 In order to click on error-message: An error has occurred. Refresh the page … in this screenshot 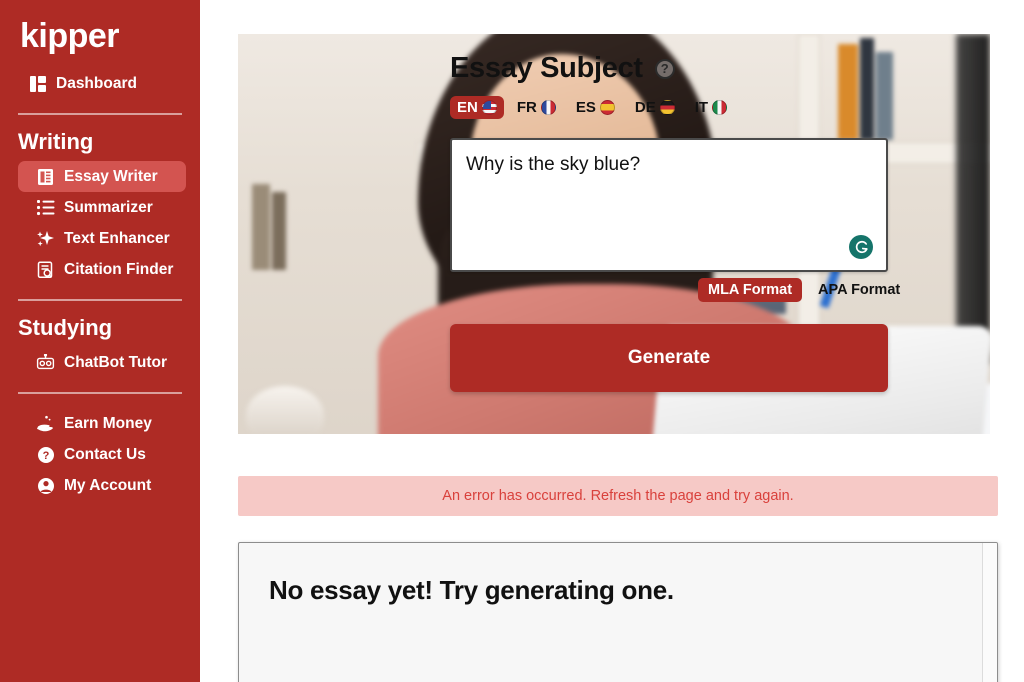, I will do `click(618, 496)`.